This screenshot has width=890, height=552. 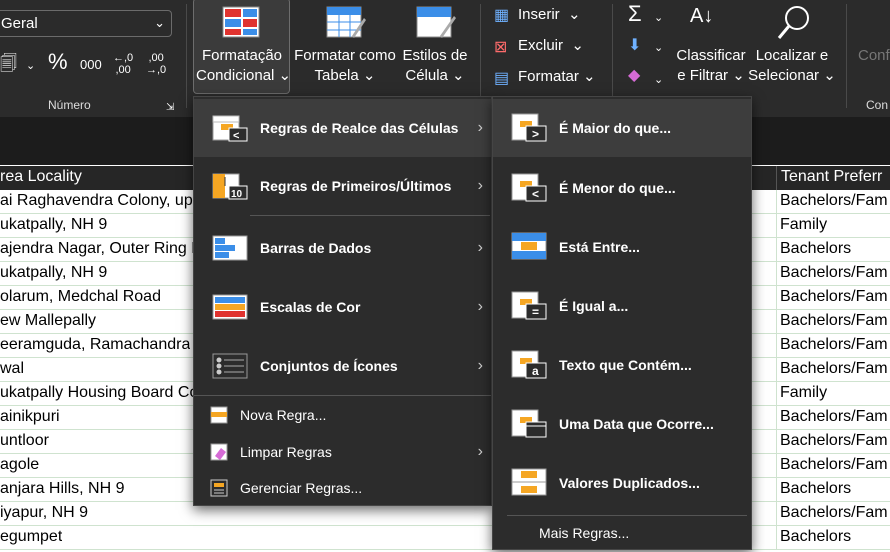 I want to click on cell-area-locality: eeramguda, Ramachandra, so click(x=95, y=345).